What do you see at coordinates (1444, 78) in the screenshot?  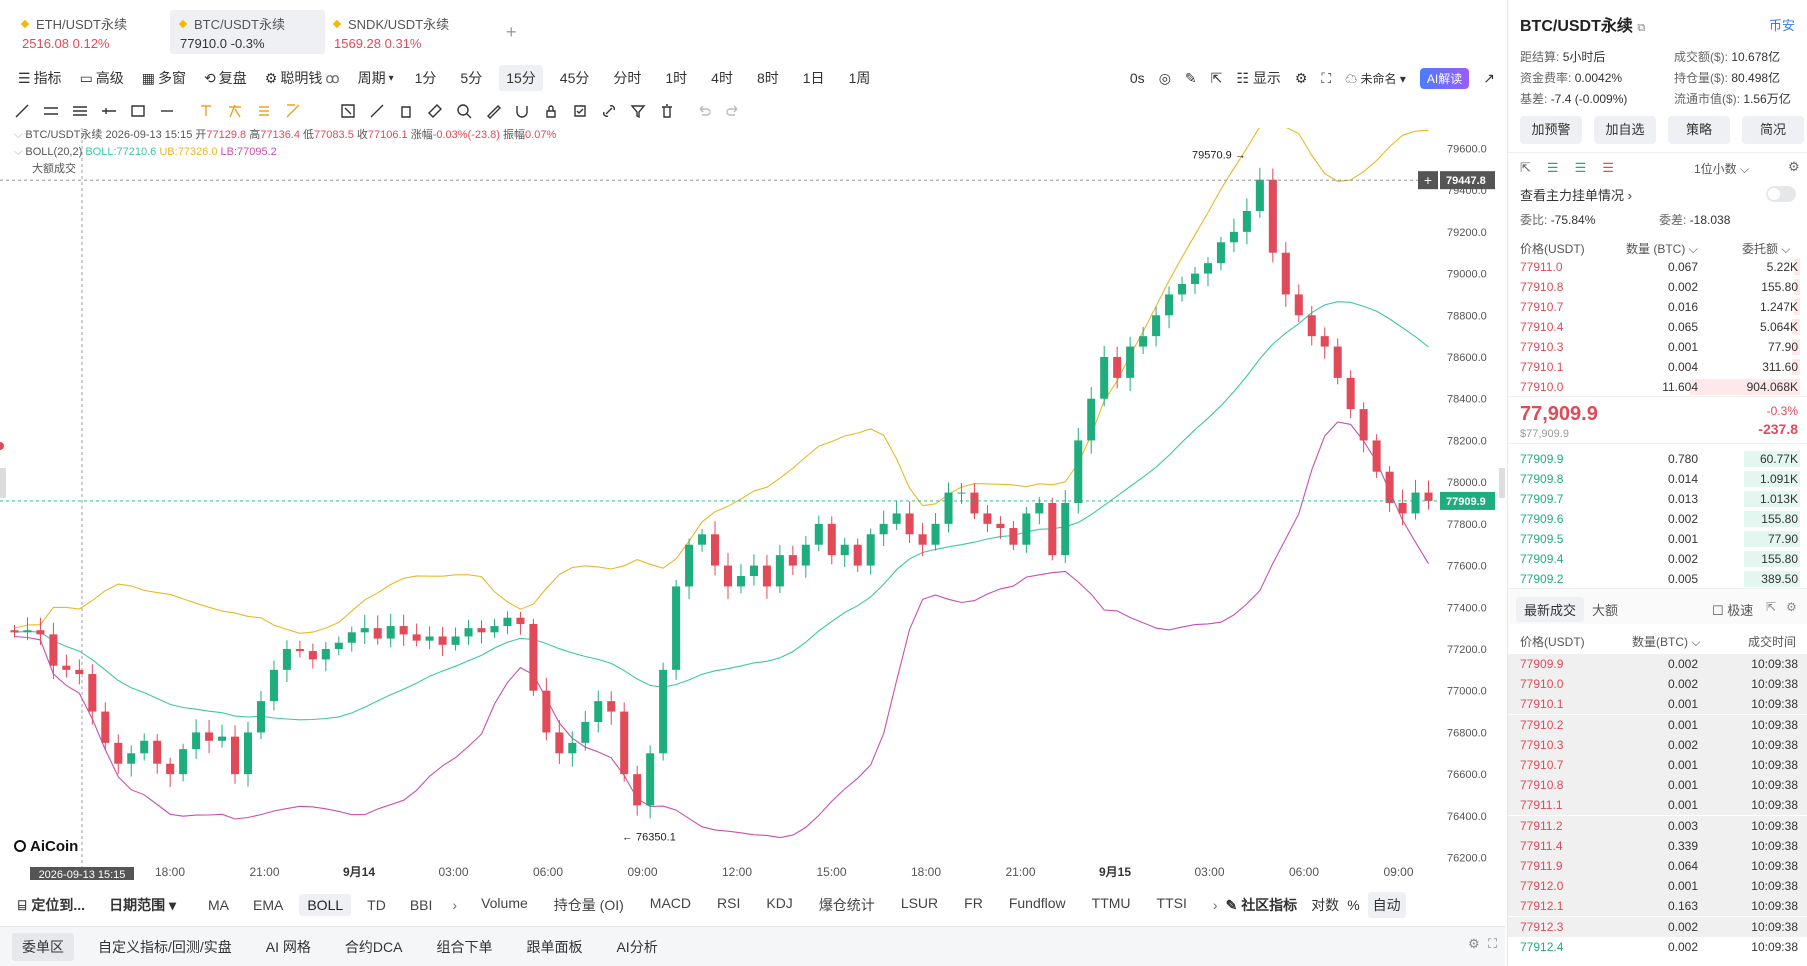 I see `ai-analysis-button: AI解读` at bounding box center [1444, 78].